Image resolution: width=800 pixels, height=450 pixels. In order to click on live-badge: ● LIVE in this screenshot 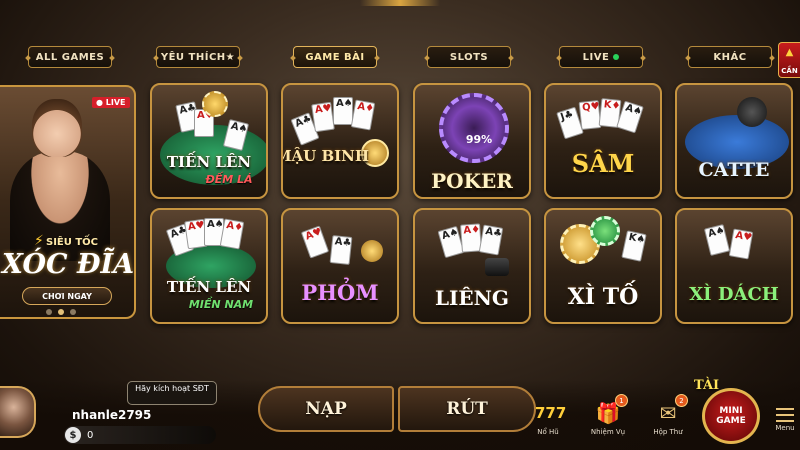, I will do `click(111, 102)`.